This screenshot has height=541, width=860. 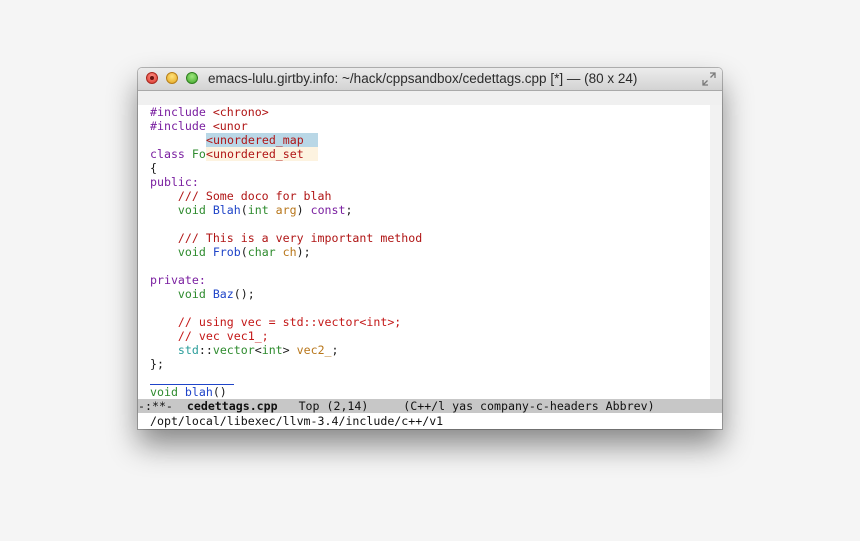 What do you see at coordinates (157, 364) in the screenshot?
I see `code-line: };` at bounding box center [157, 364].